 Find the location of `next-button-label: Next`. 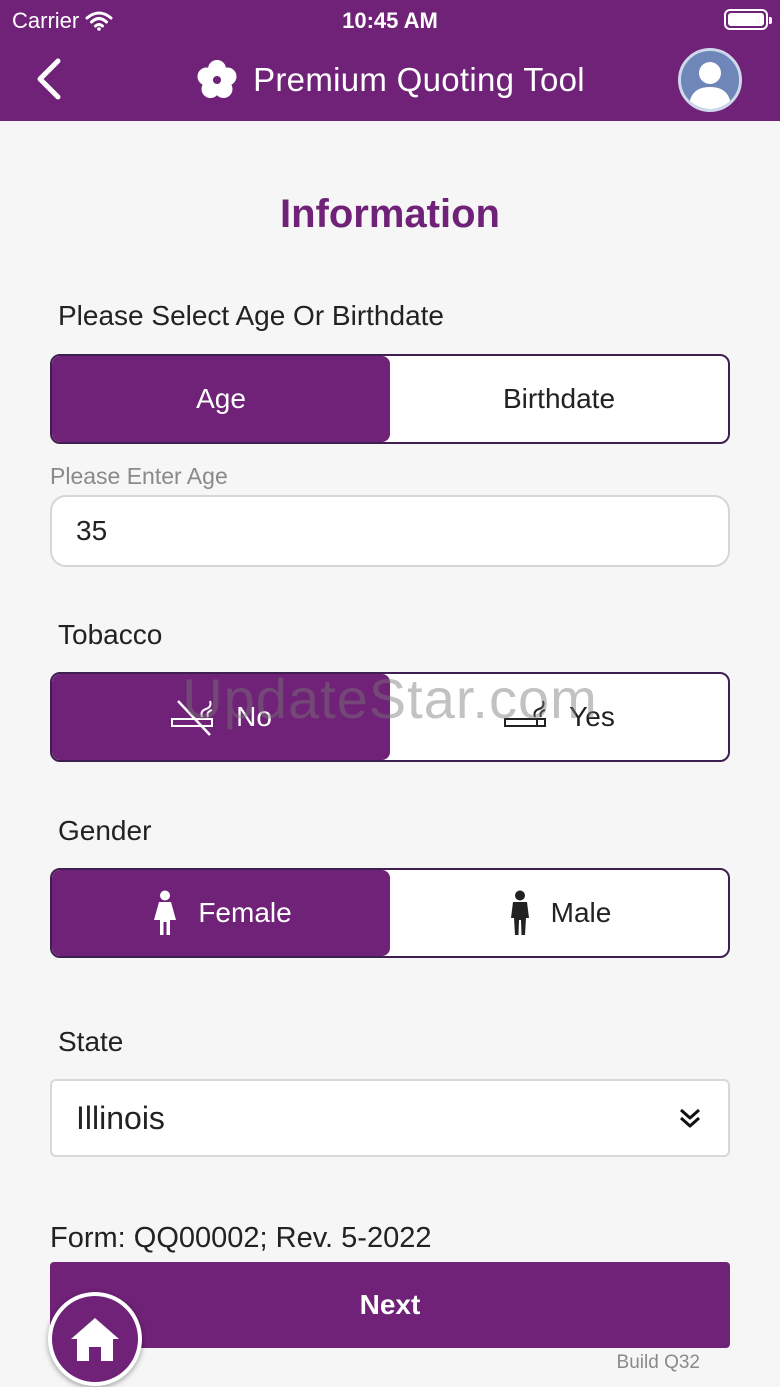

next-button-label: Next is located at coordinates (390, 1304).